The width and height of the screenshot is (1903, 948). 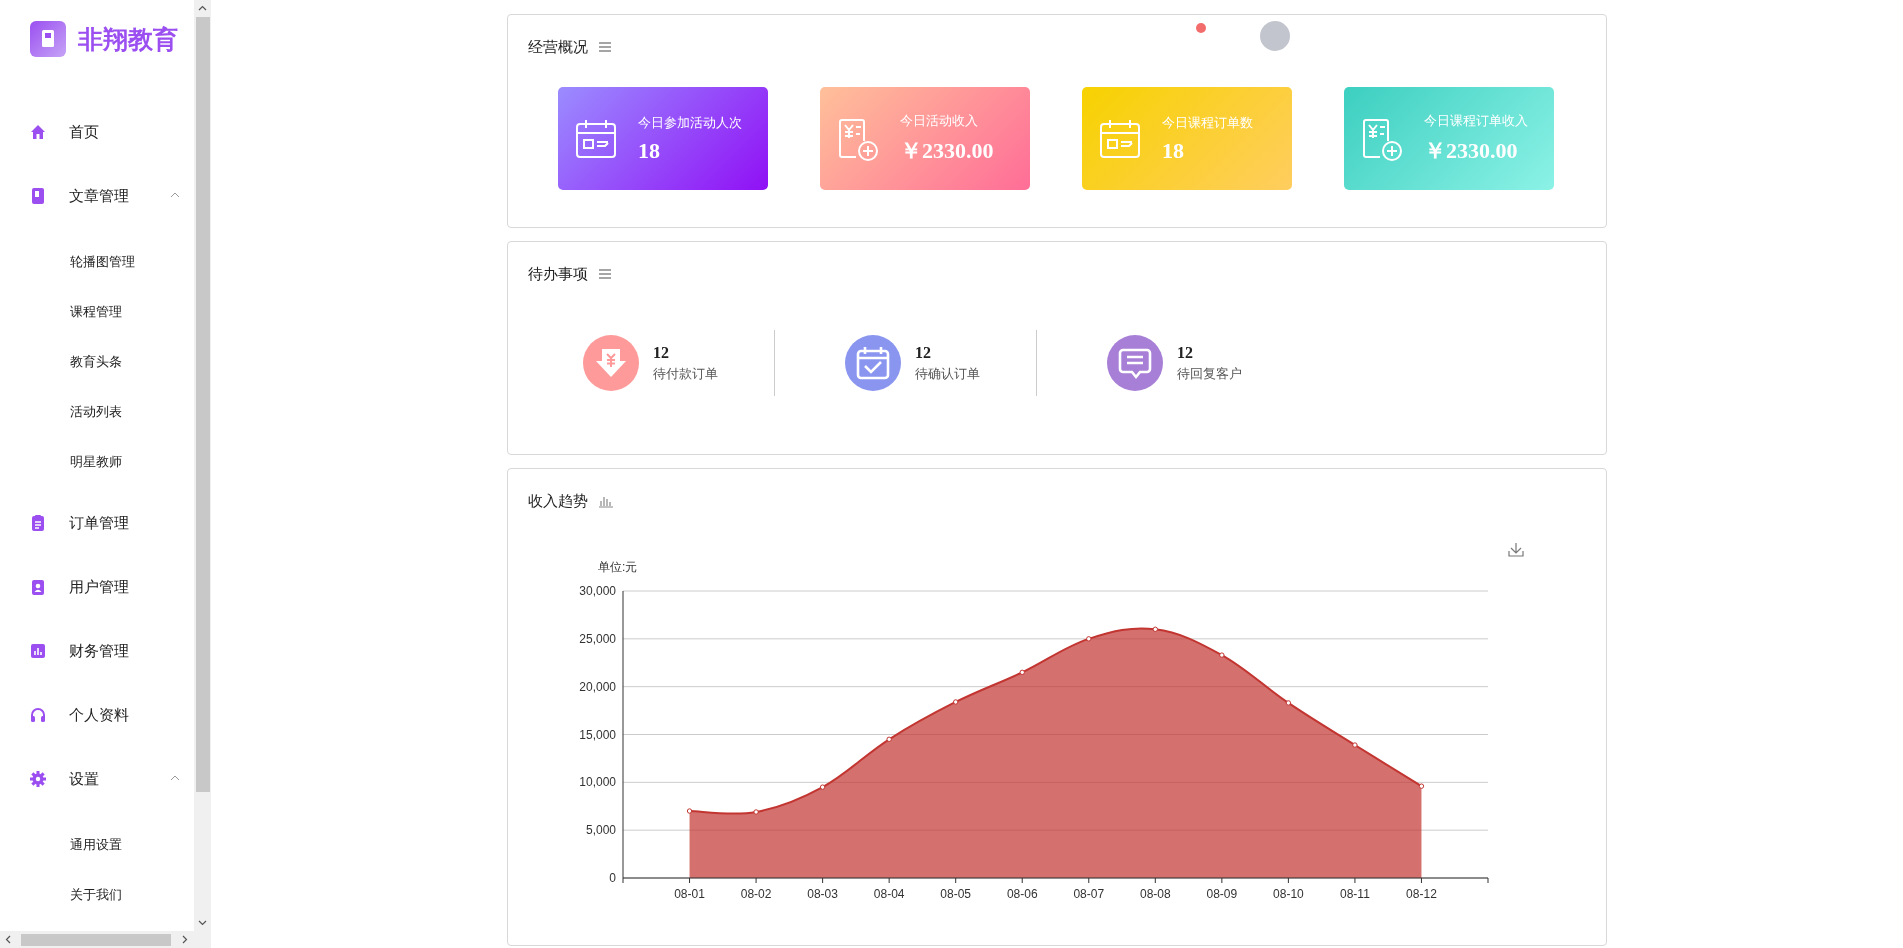 What do you see at coordinates (939, 120) in the screenshot?
I see `stat-label: 今日活动收入` at bounding box center [939, 120].